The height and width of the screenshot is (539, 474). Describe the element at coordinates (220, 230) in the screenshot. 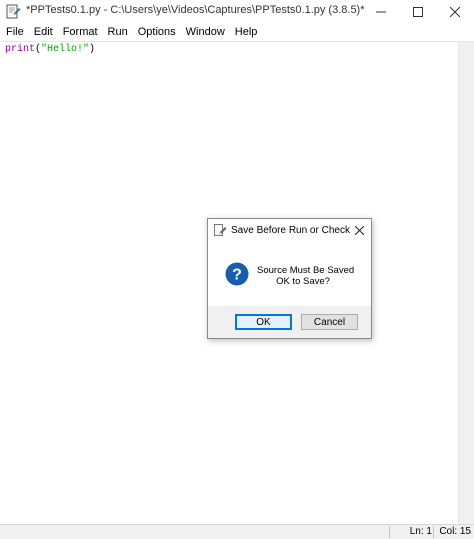

I see `python-feather-icon` at that location.